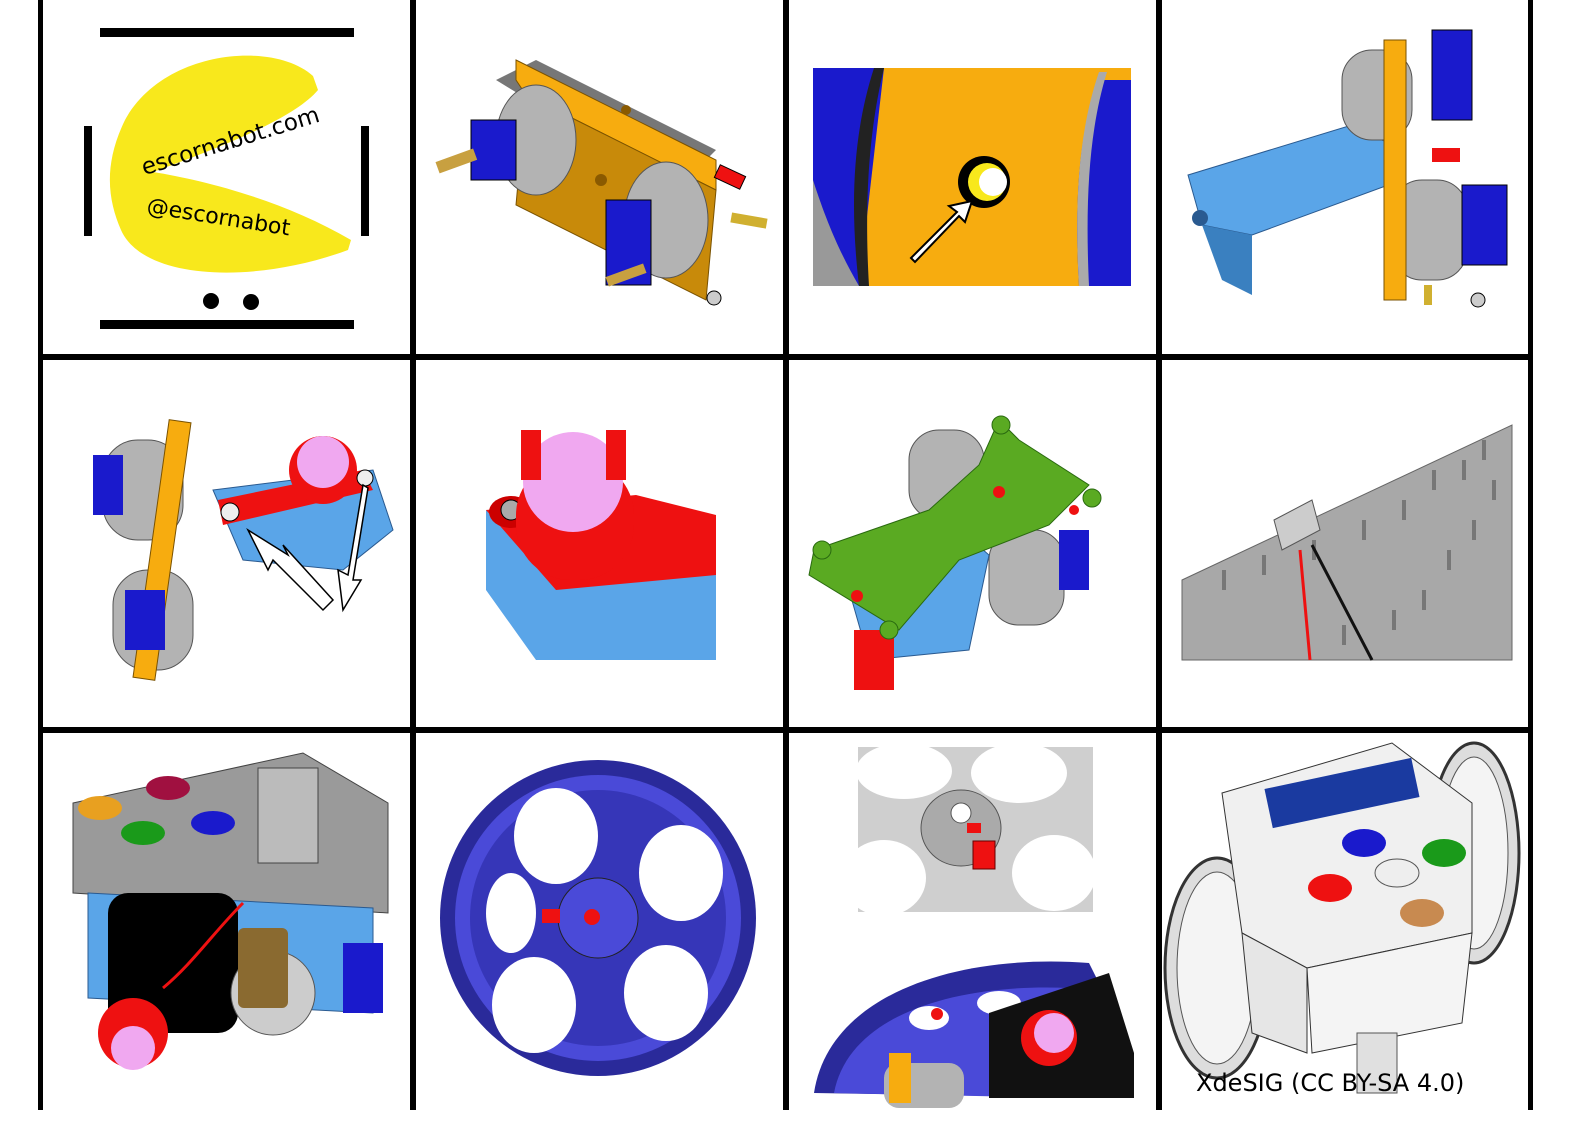 This screenshot has height=1123, width=1588. I want to click on credit-text: XdeSIG (CC BY-SA 4.0), so click(1330, 1083).